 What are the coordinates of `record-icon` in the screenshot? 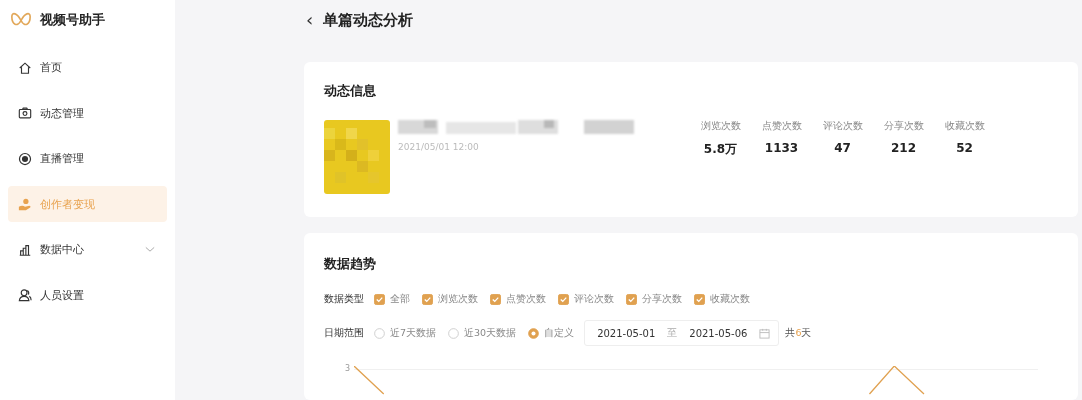 It's located at (25, 158).